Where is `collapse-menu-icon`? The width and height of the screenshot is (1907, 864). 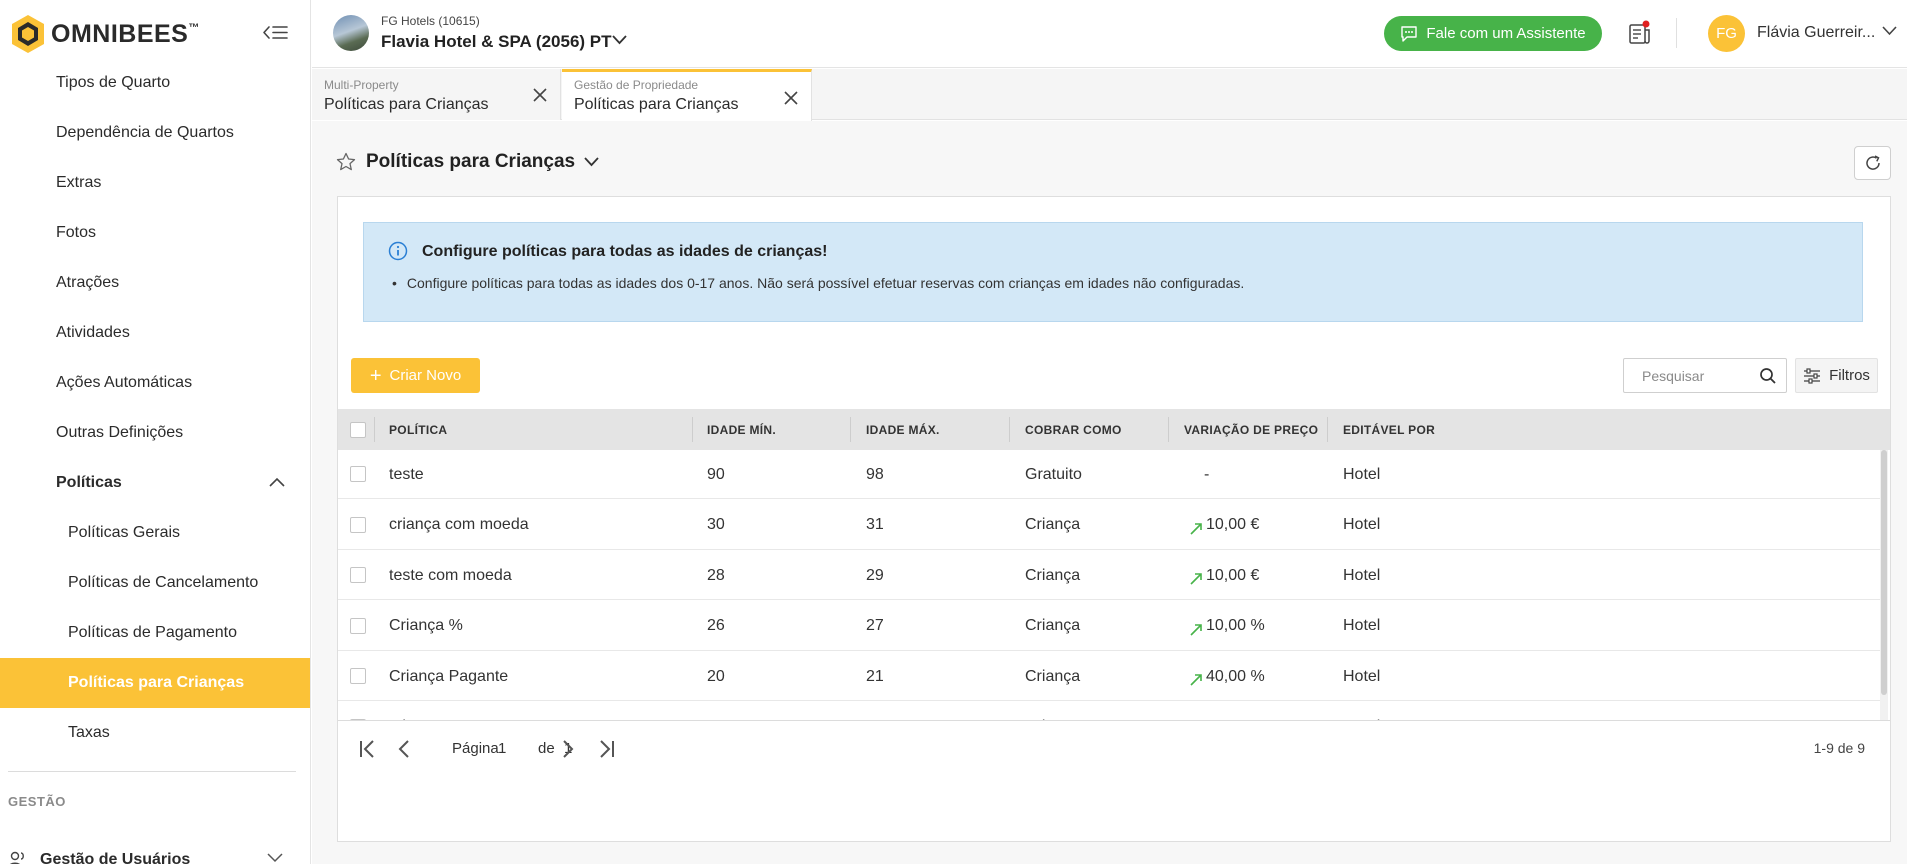
collapse-menu-icon is located at coordinates (275, 33).